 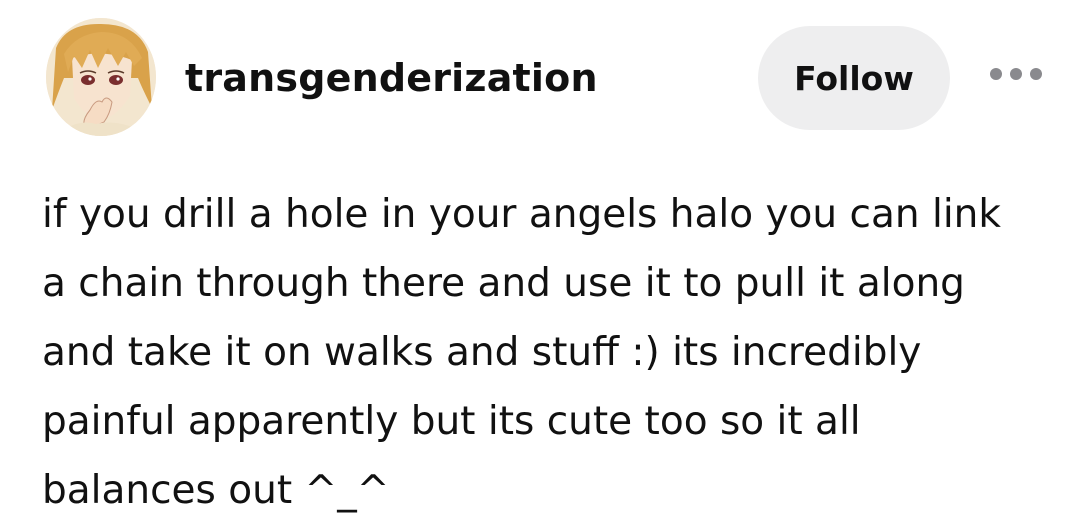 I want to click on post-body-line: balances out ^_^, so click(x=216, y=490).